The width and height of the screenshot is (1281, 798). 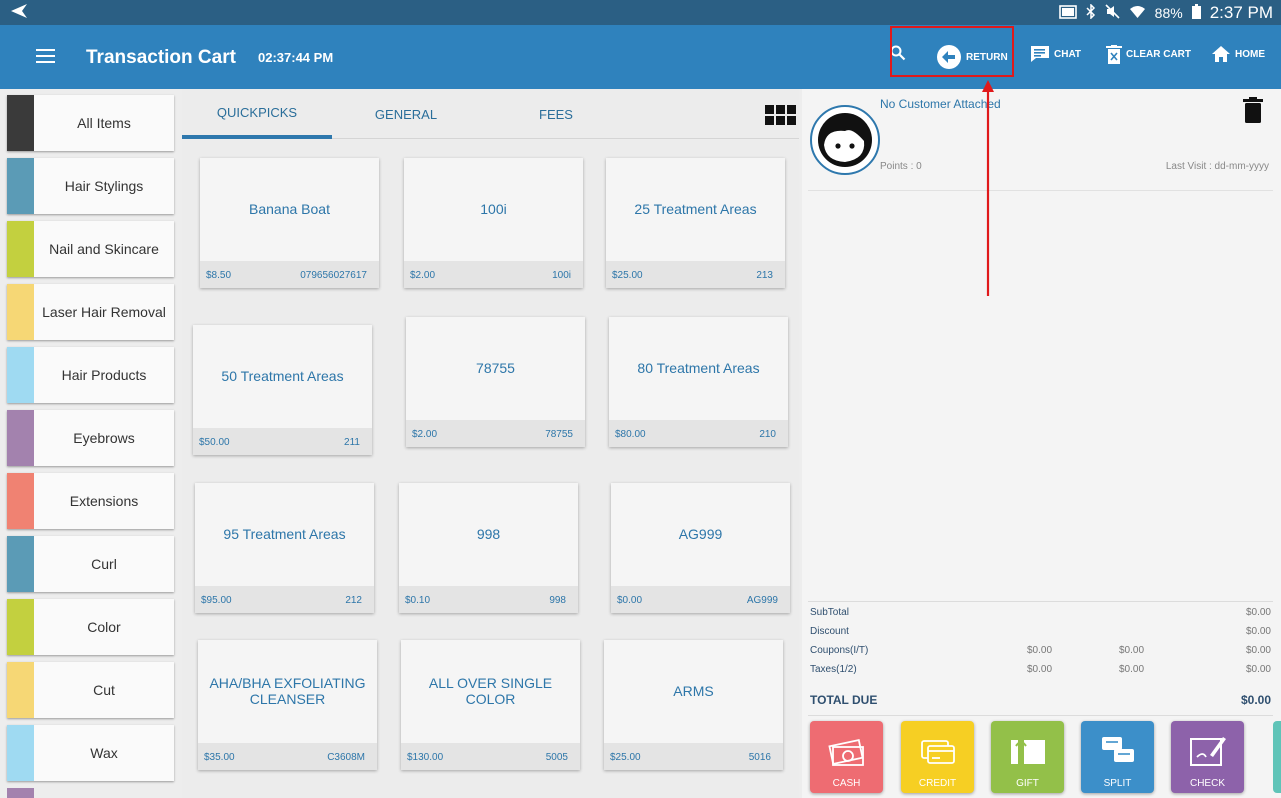 What do you see at coordinates (1117, 757) in the screenshot?
I see `split-payment-button: SPLIT` at bounding box center [1117, 757].